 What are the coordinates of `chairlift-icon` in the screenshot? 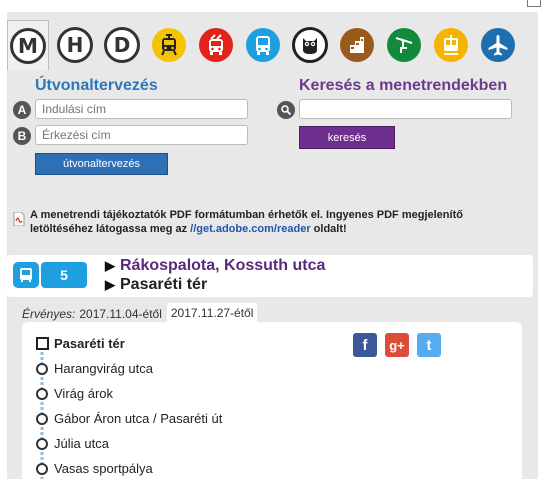 It's located at (404, 45).